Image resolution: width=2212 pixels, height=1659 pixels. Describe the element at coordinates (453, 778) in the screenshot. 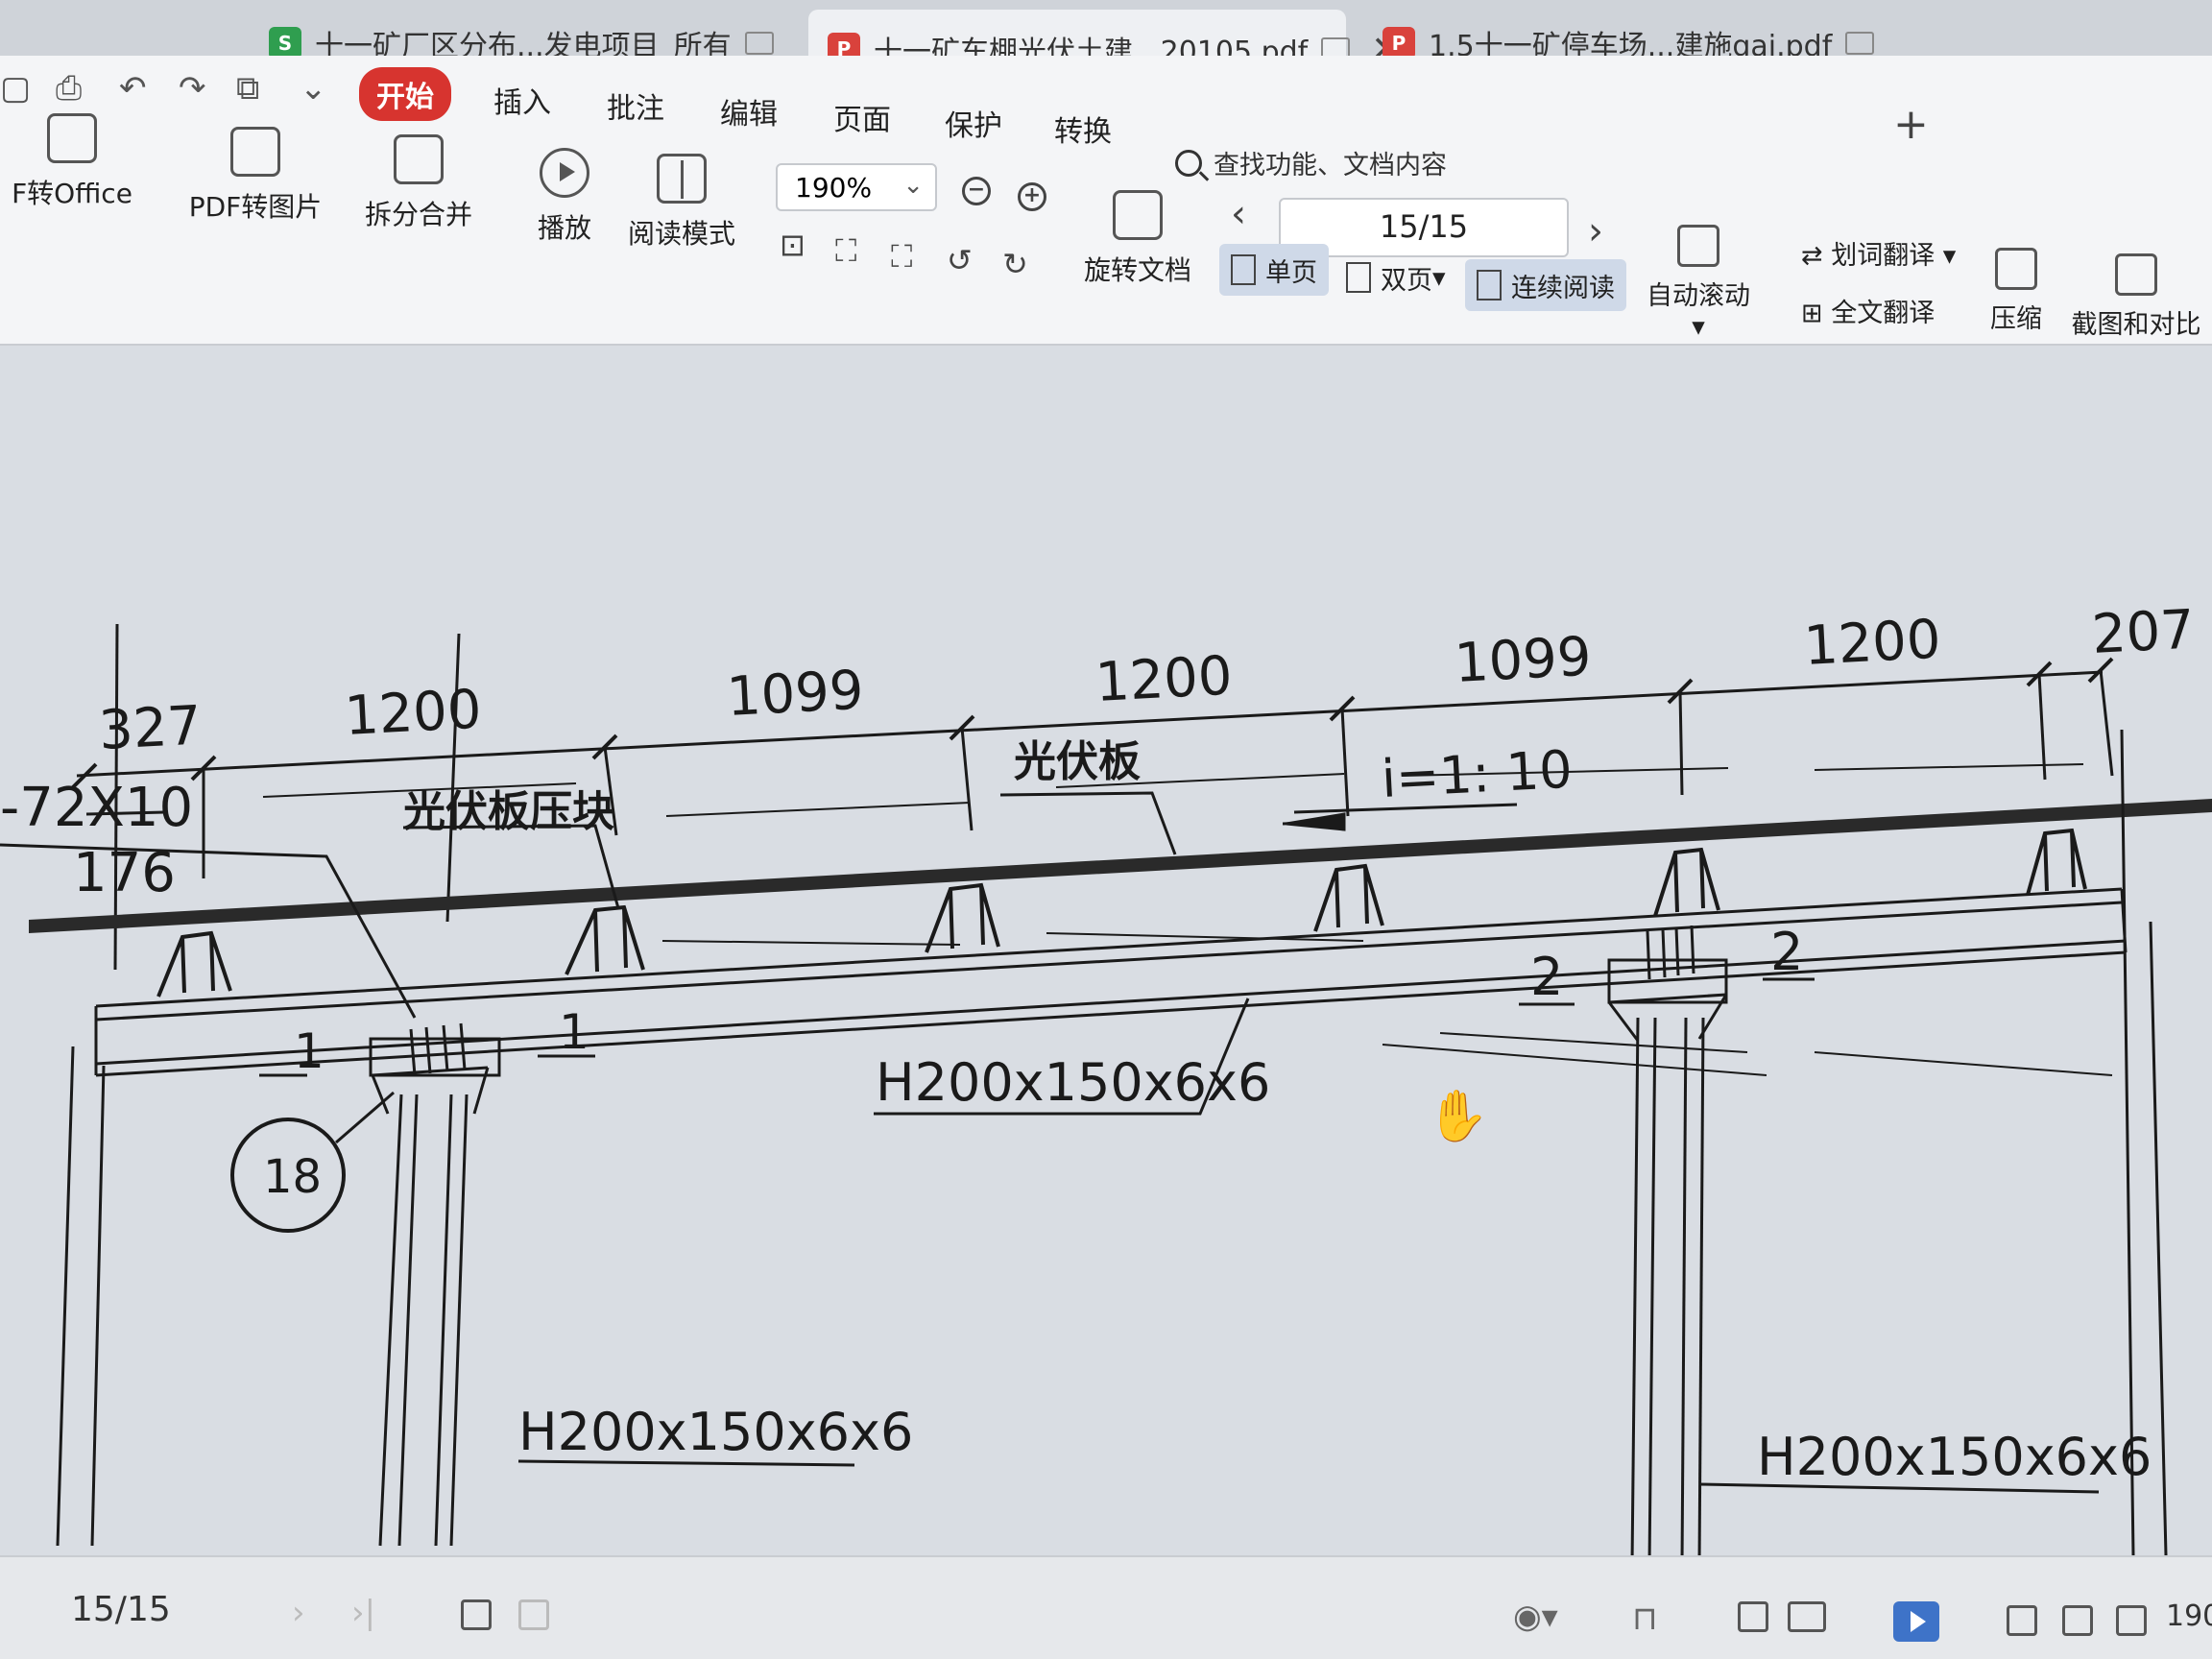

I see `column-centerline` at that location.